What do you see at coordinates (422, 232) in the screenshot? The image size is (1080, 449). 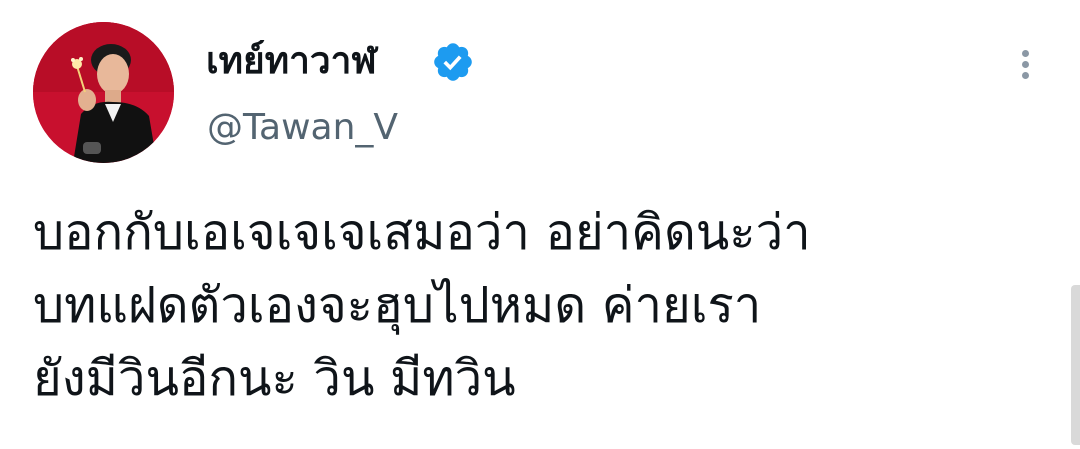 I see `tweet-text-line: บอกกับเอเจเจเจเสมอว่า อย่าคิดนะว่า` at bounding box center [422, 232].